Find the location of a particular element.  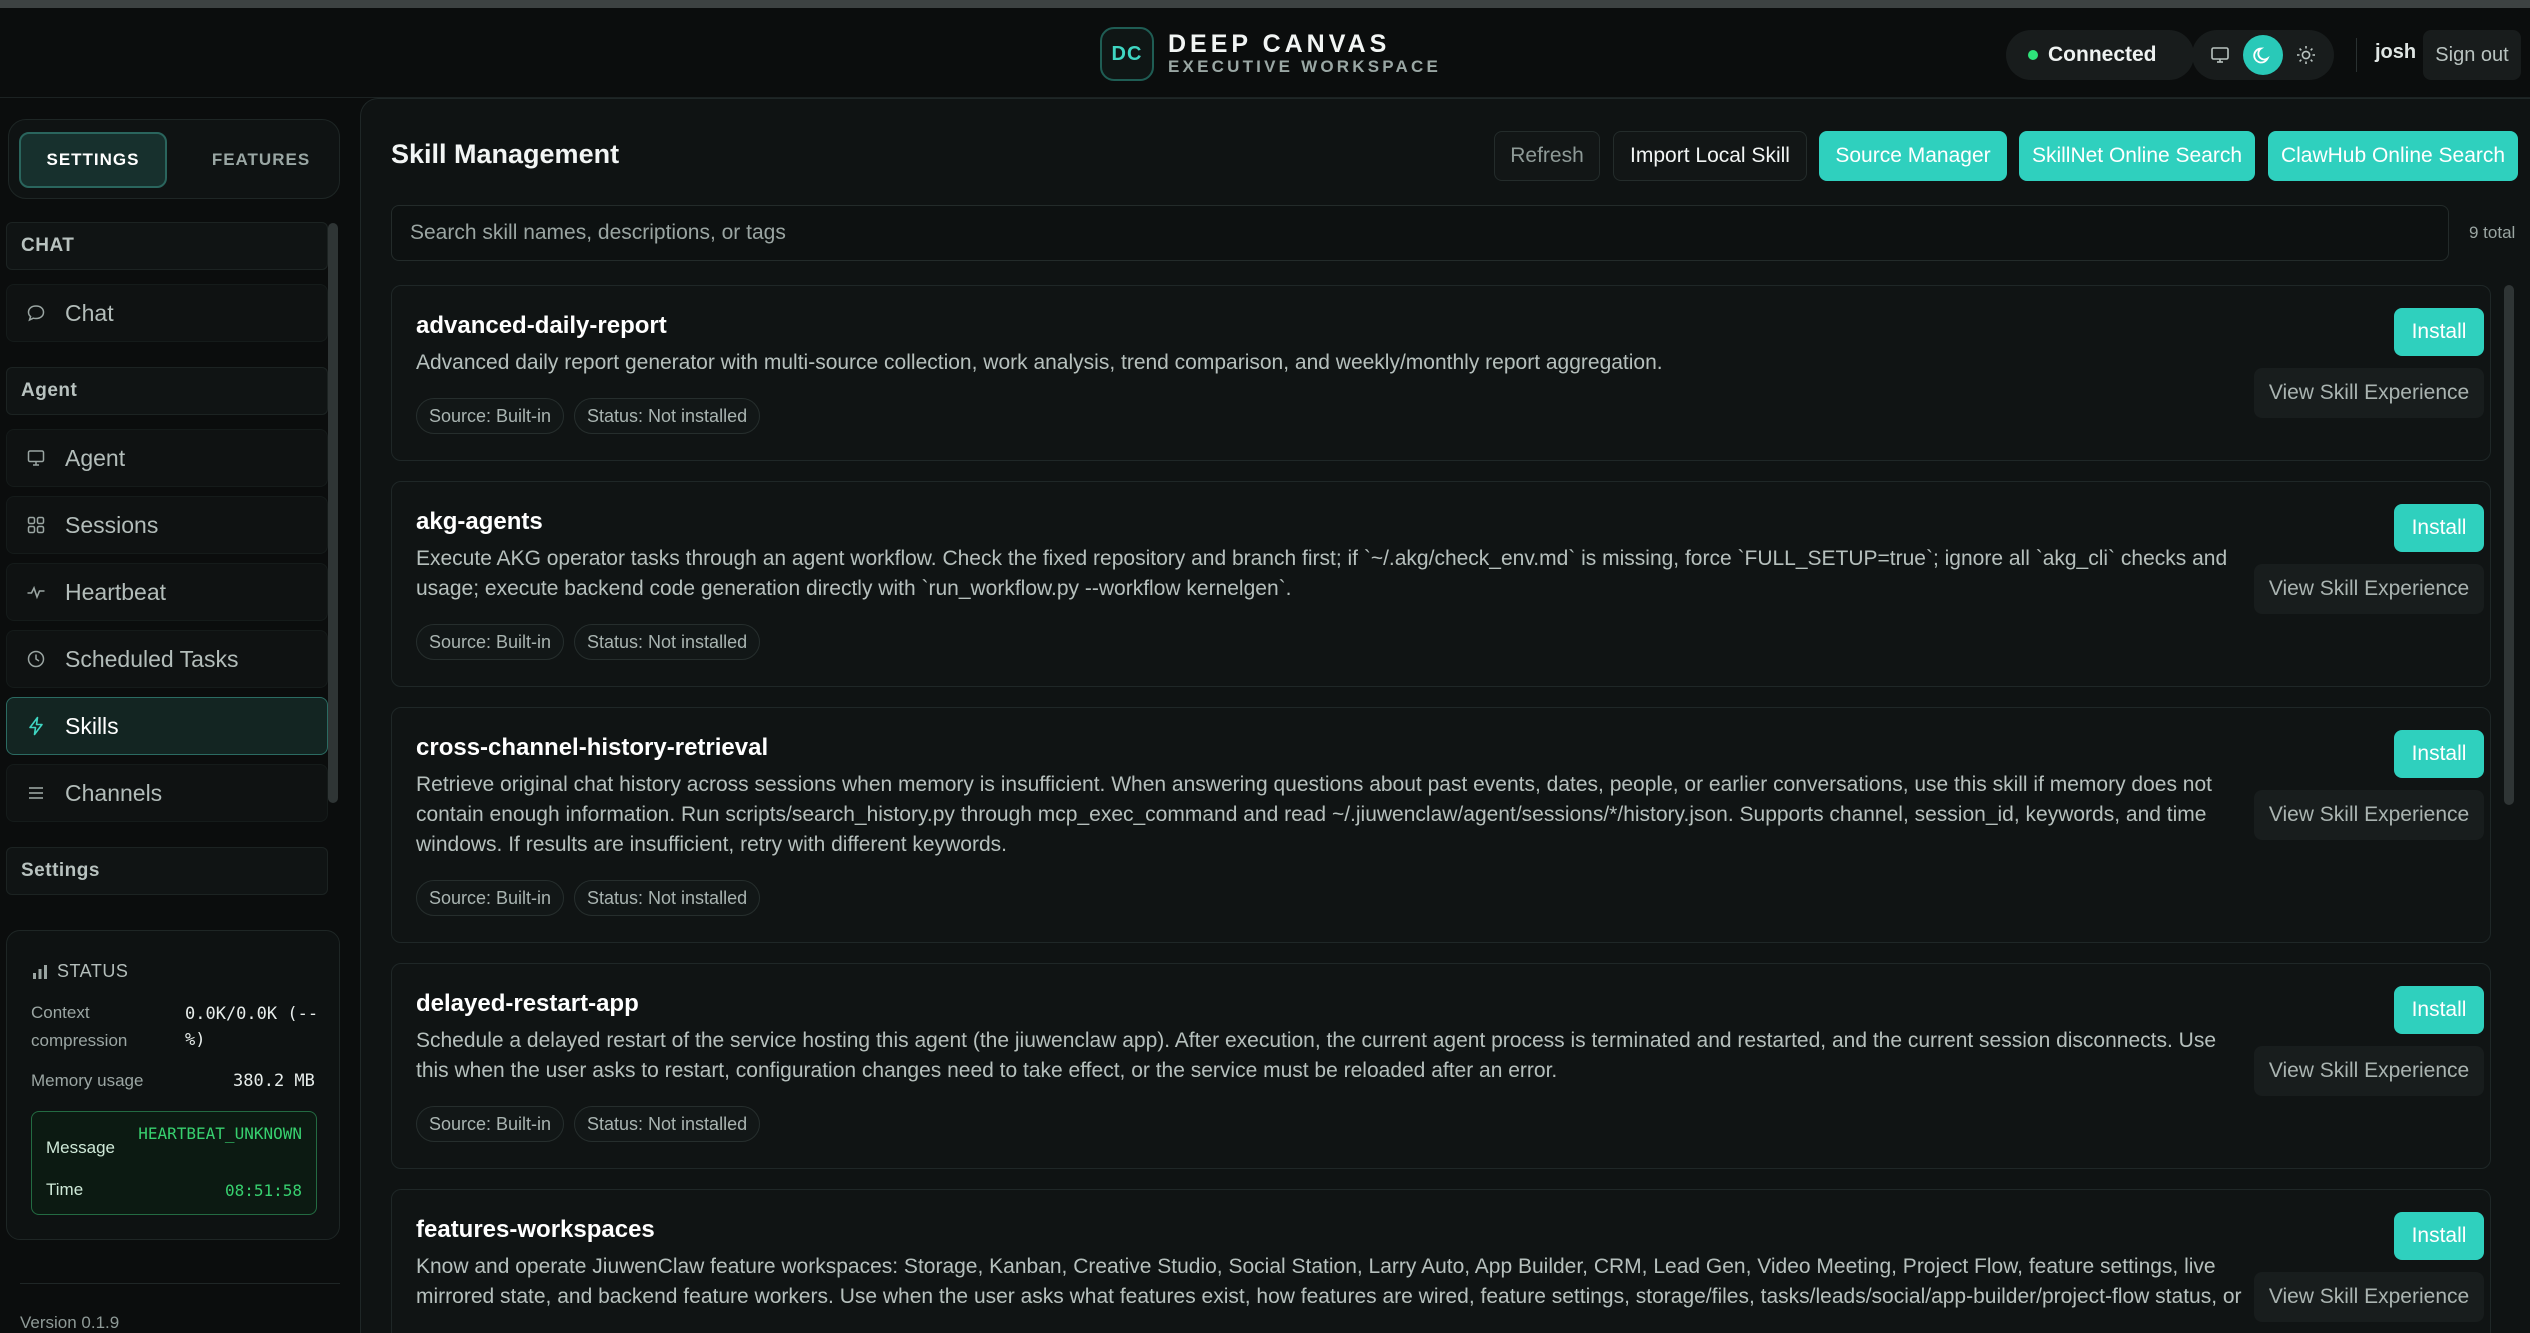

section-header-chat: CHAT is located at coordinates (167, 246).